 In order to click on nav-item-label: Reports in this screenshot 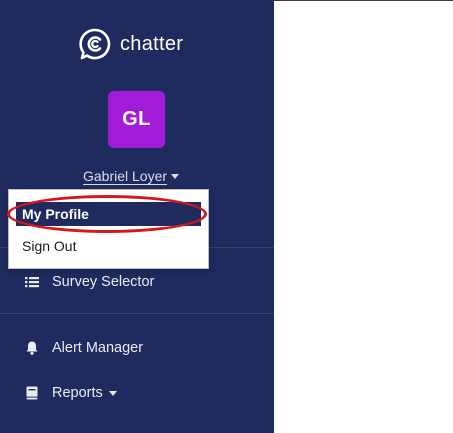, I will do `click(77, 393)`.